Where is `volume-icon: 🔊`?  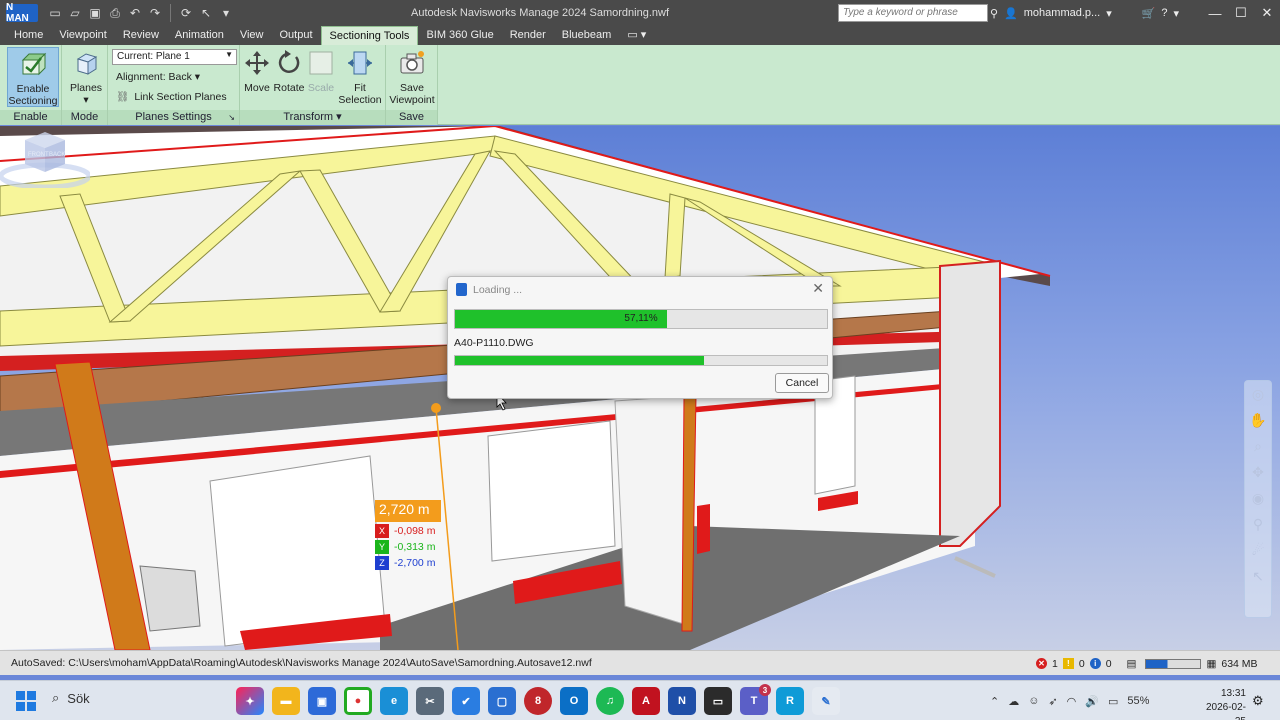 volume-icon: 🔊 is located at coordinates (1092, 701).